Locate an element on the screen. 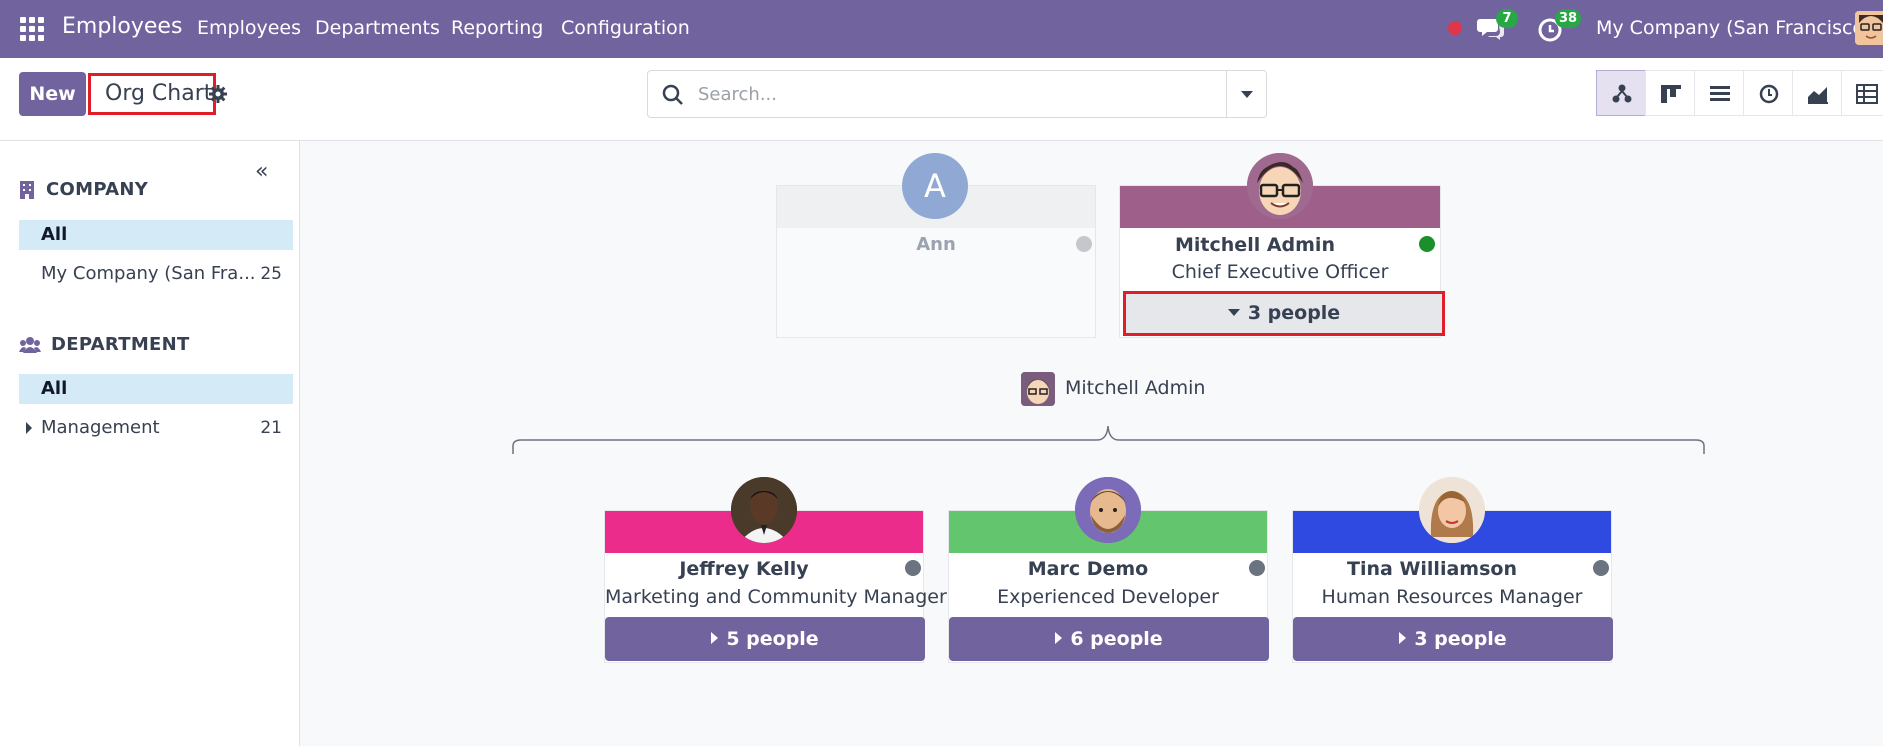 The image size is (1883, 746). building-icon is located at coordinates (27, 190).